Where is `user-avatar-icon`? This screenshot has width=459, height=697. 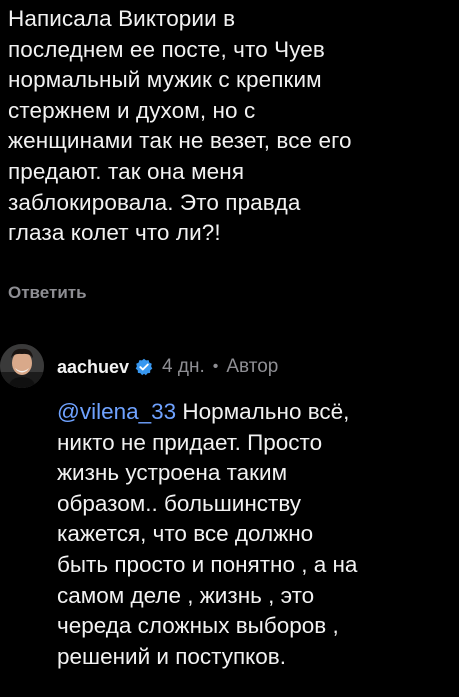
user-avatar-icon is located at coordinates (22, 366).